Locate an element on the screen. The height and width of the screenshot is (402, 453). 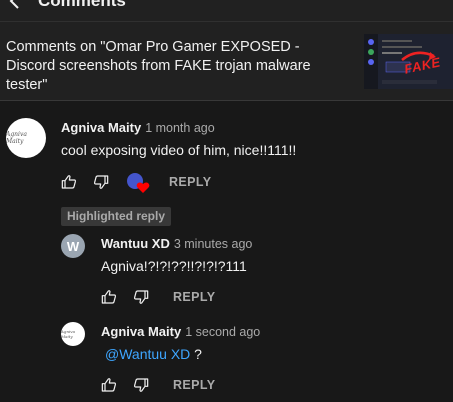
reply-author-name: Wantuu XD is located at coordinates (135, 243).